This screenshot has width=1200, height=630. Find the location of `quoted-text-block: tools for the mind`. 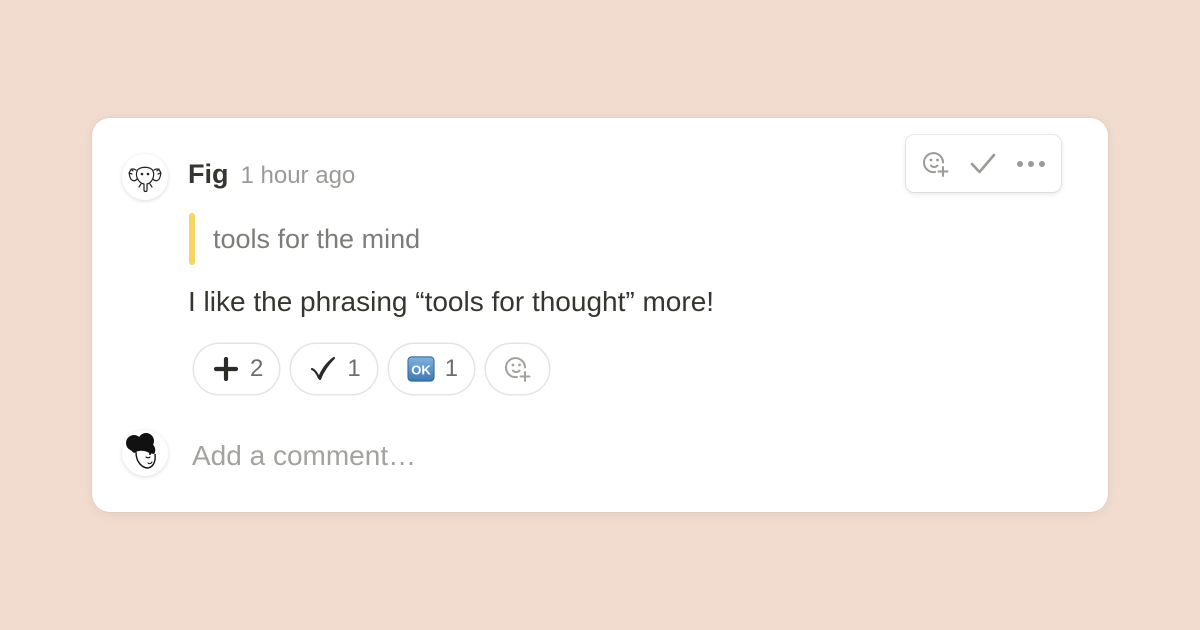

quoted-text-block: tools for the mind is located at coordinates (304, 239).